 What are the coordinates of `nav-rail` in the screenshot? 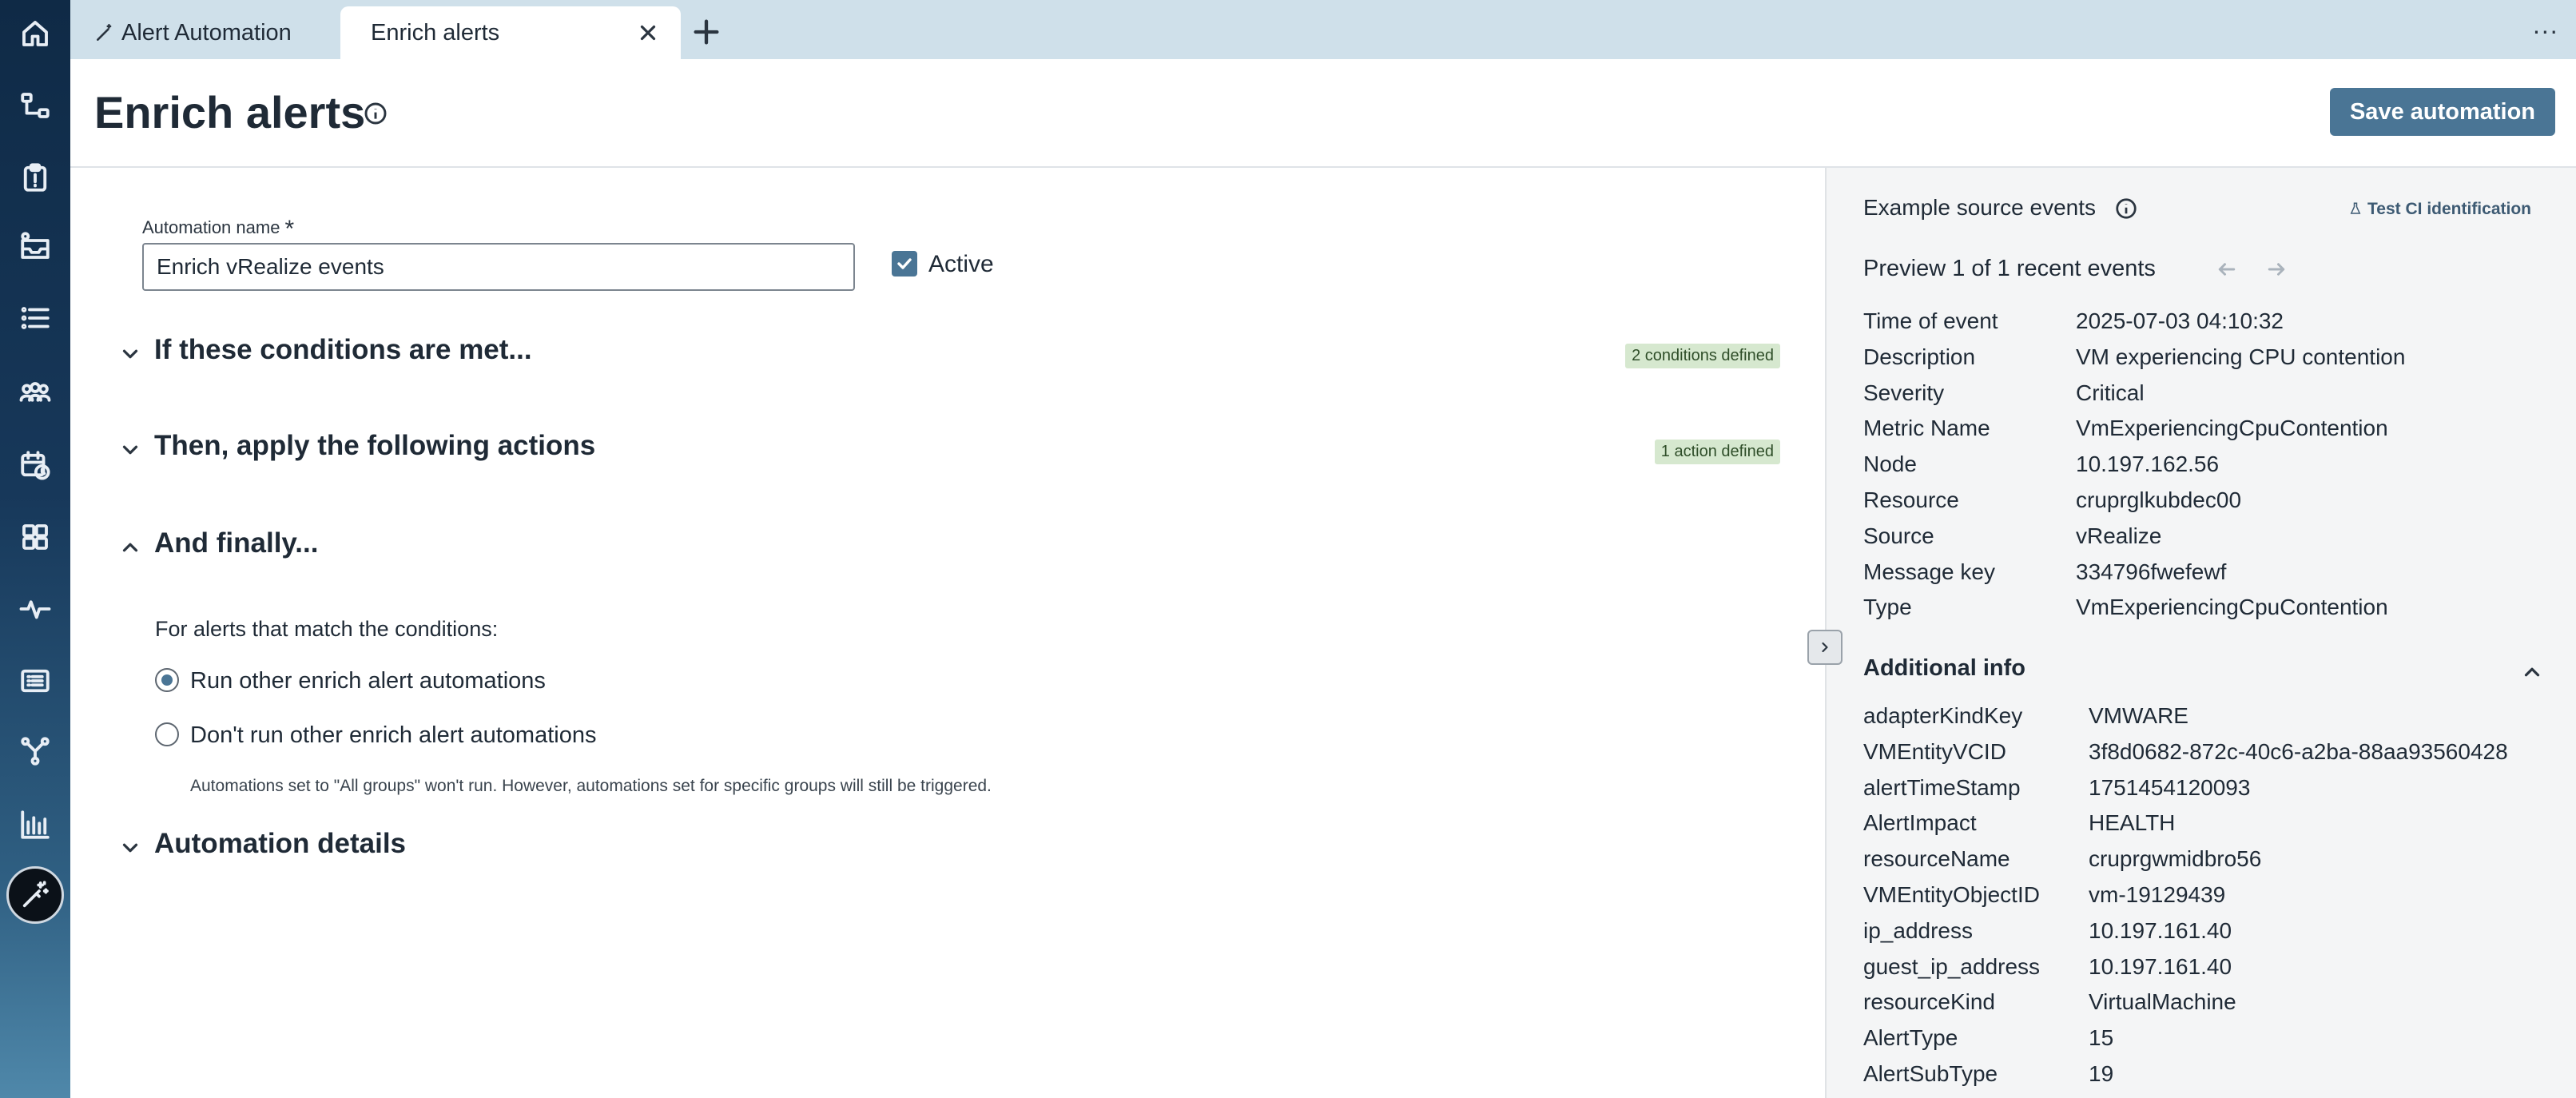 It's located at (35, 549).